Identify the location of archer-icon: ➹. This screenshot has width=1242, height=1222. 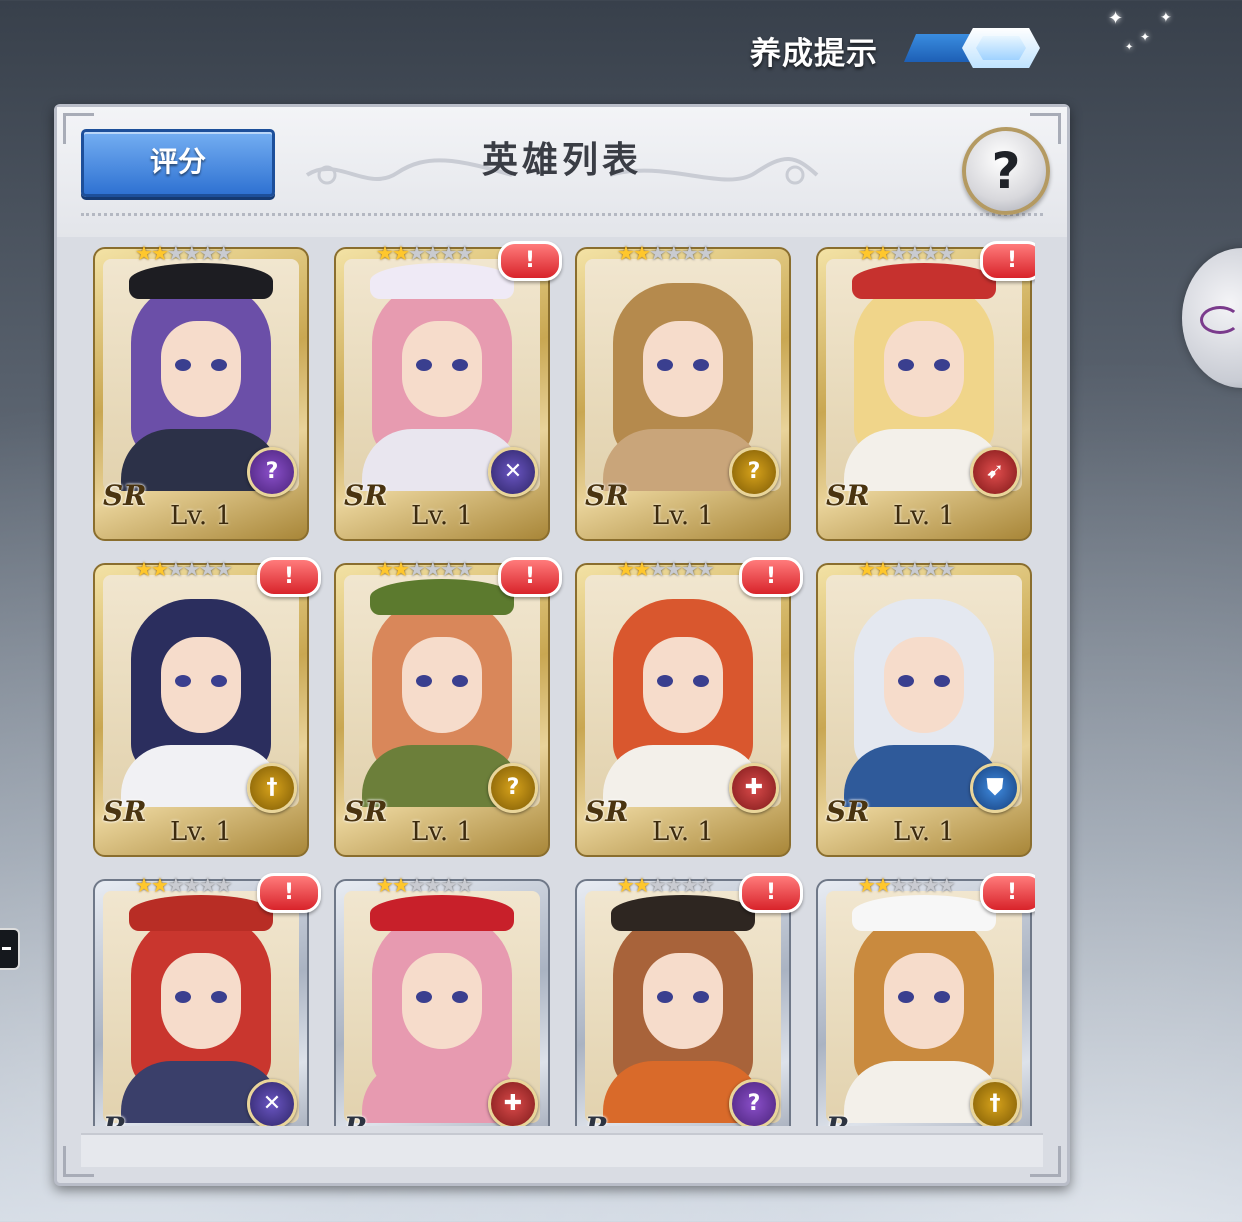
(995, 472).